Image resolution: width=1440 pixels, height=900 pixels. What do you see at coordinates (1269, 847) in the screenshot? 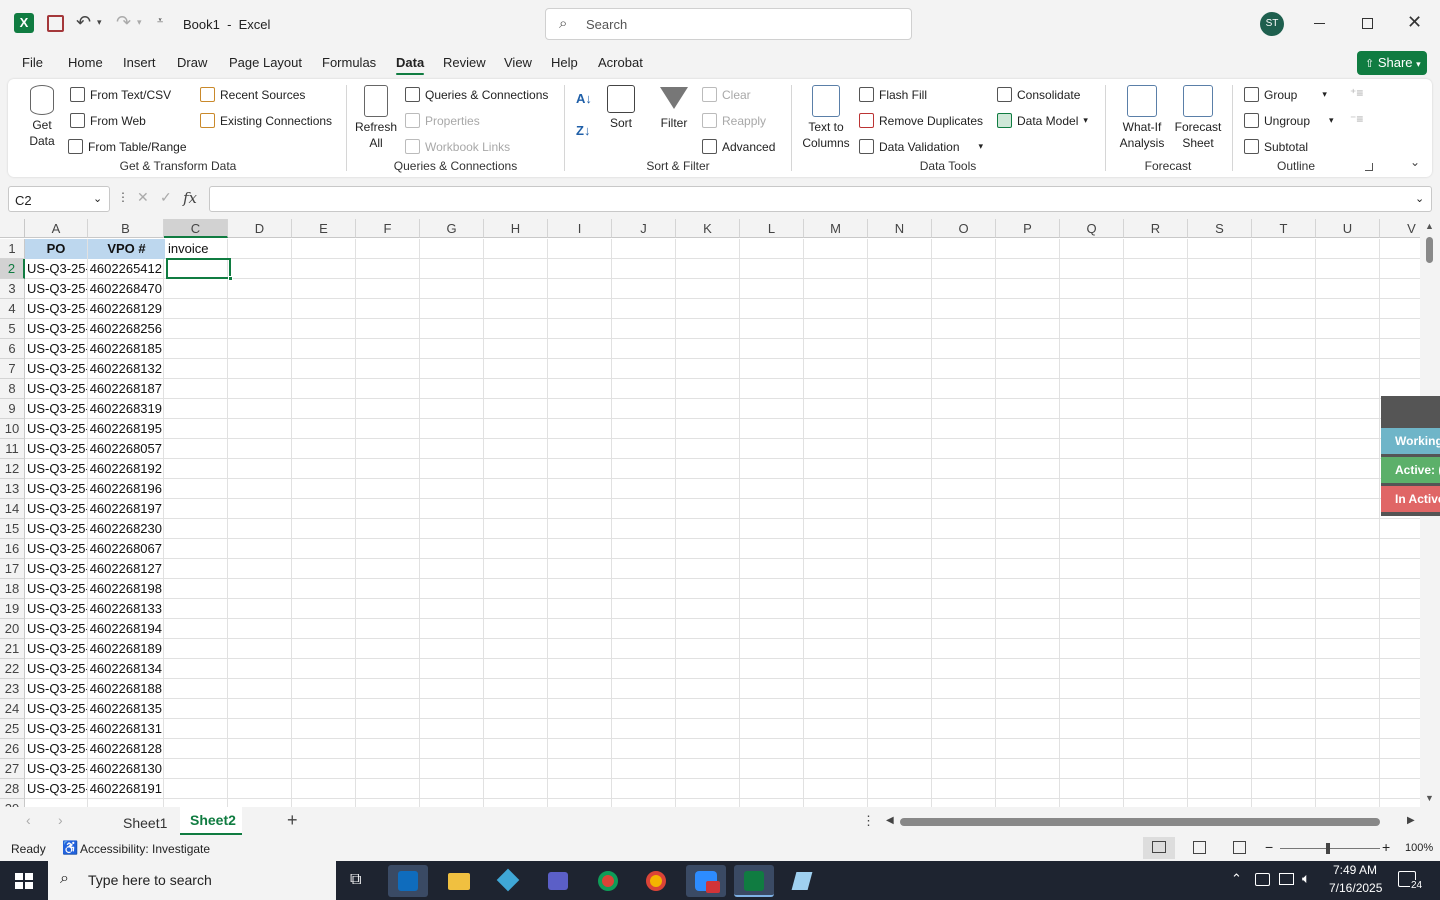
I see `zoom-out-icon: −` at bounding box center [1269, 847].